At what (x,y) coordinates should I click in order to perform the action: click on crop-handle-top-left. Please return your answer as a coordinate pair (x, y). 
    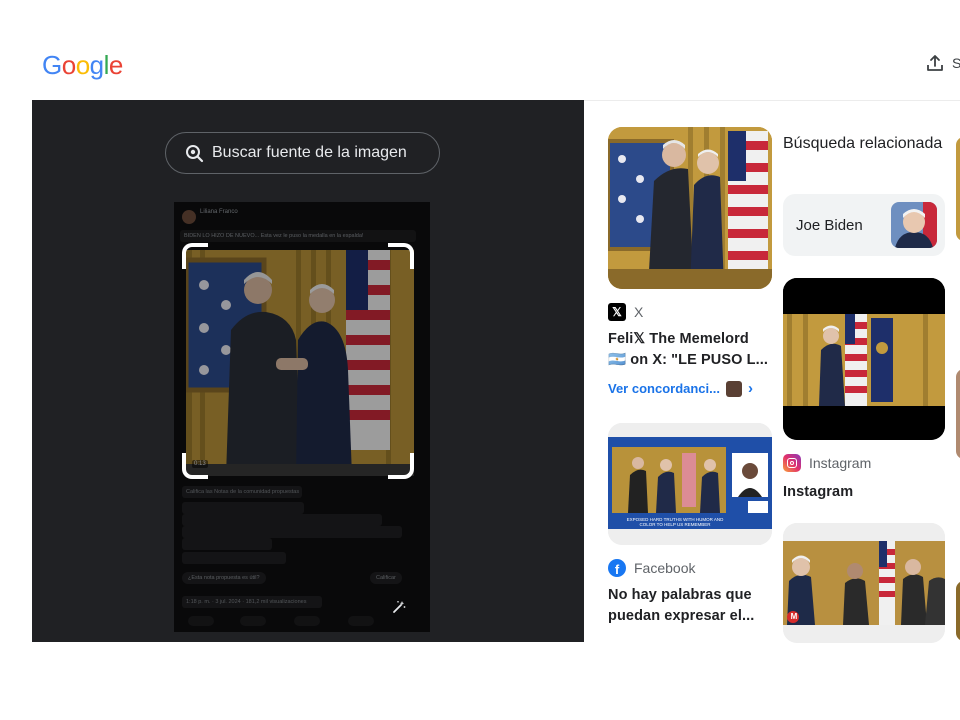
    Looking at the image, I should click on (195, 256).